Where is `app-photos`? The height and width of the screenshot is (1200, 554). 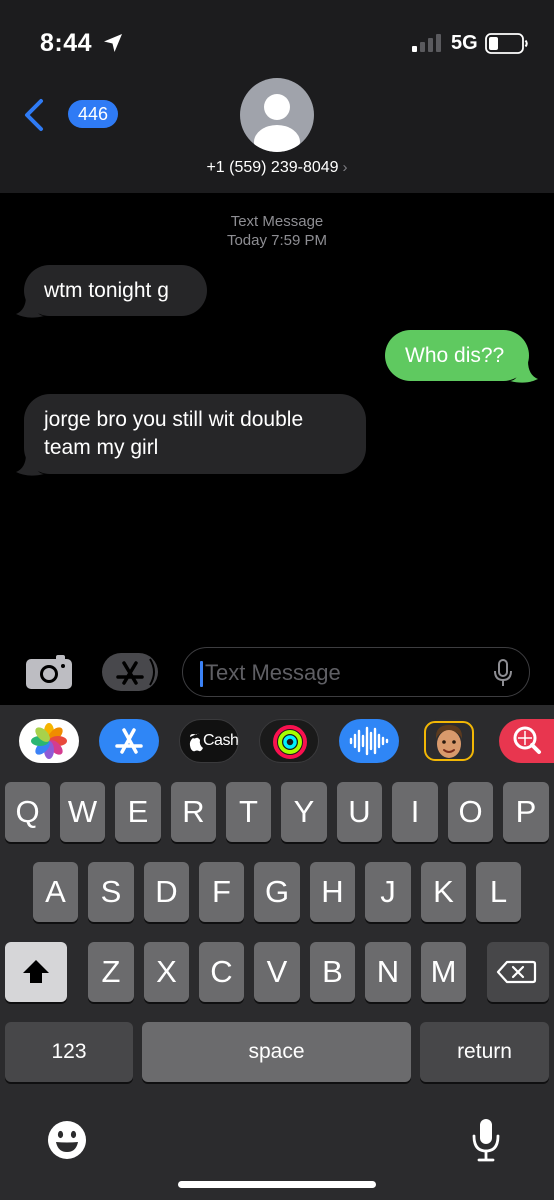 app-photos is located at coordinates (49, 741).